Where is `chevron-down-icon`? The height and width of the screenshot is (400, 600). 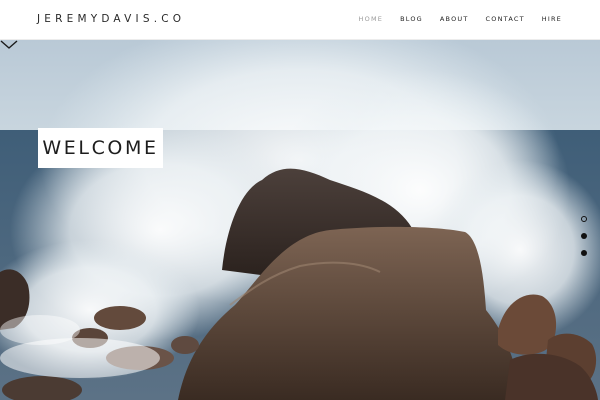
chevron-down-icon is located at coordinates (9, 45).